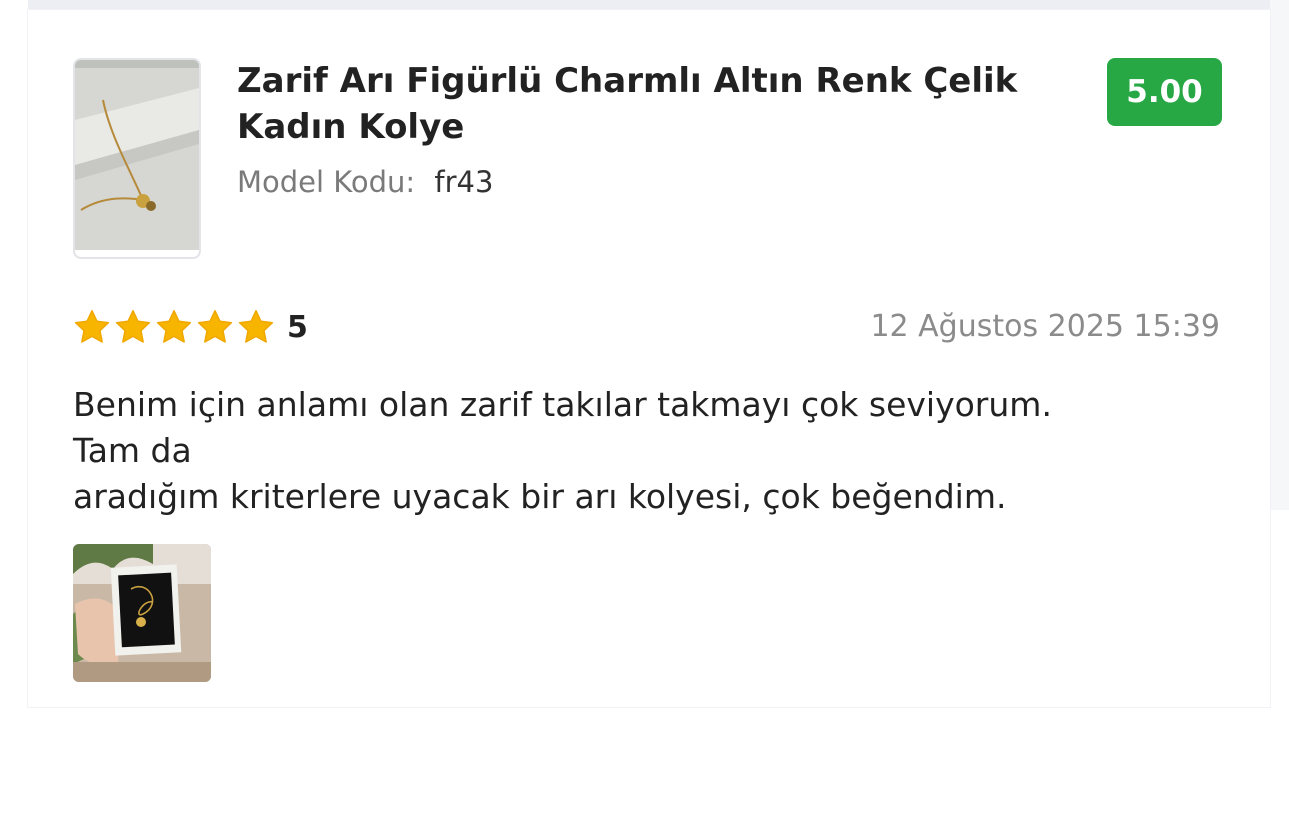 The height and width of the screenshot is (820, 1289). I want to click on necklace-photo, so click(137, 158).